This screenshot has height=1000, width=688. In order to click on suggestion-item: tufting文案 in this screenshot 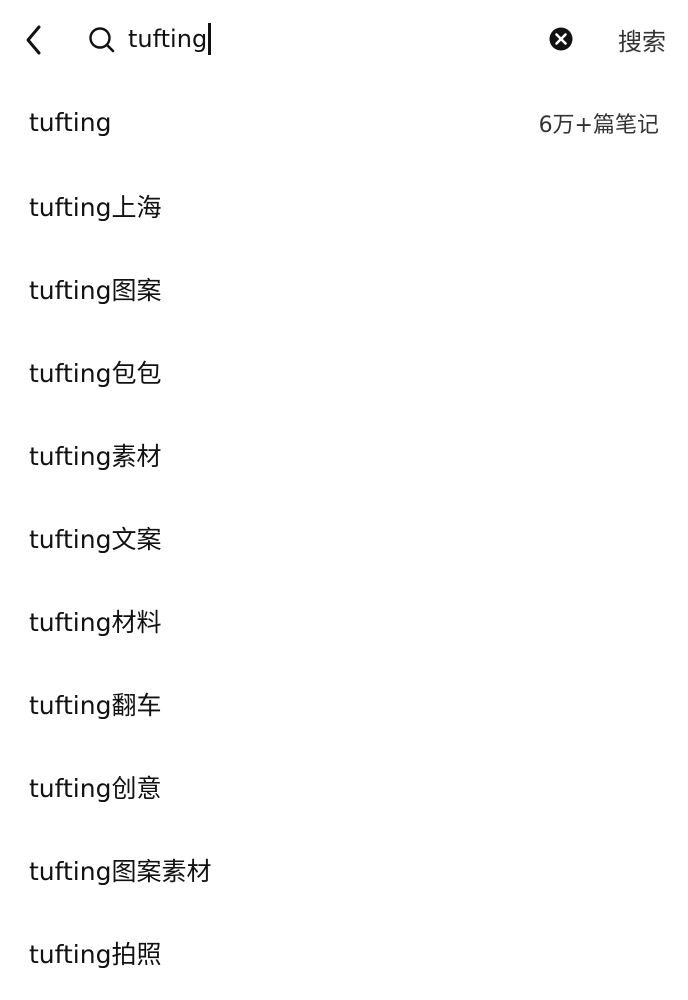, I will do `click(344, 537)`.